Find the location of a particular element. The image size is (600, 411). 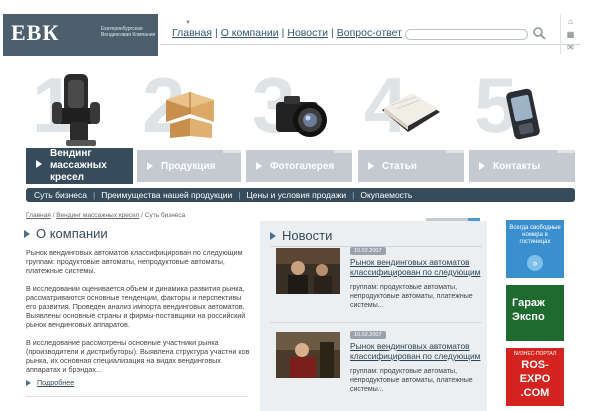

ros-expo-banner: БИЗНЕС-ПОРТАЛ ROS- EXPO .COM is located at coordinates (535, 377).